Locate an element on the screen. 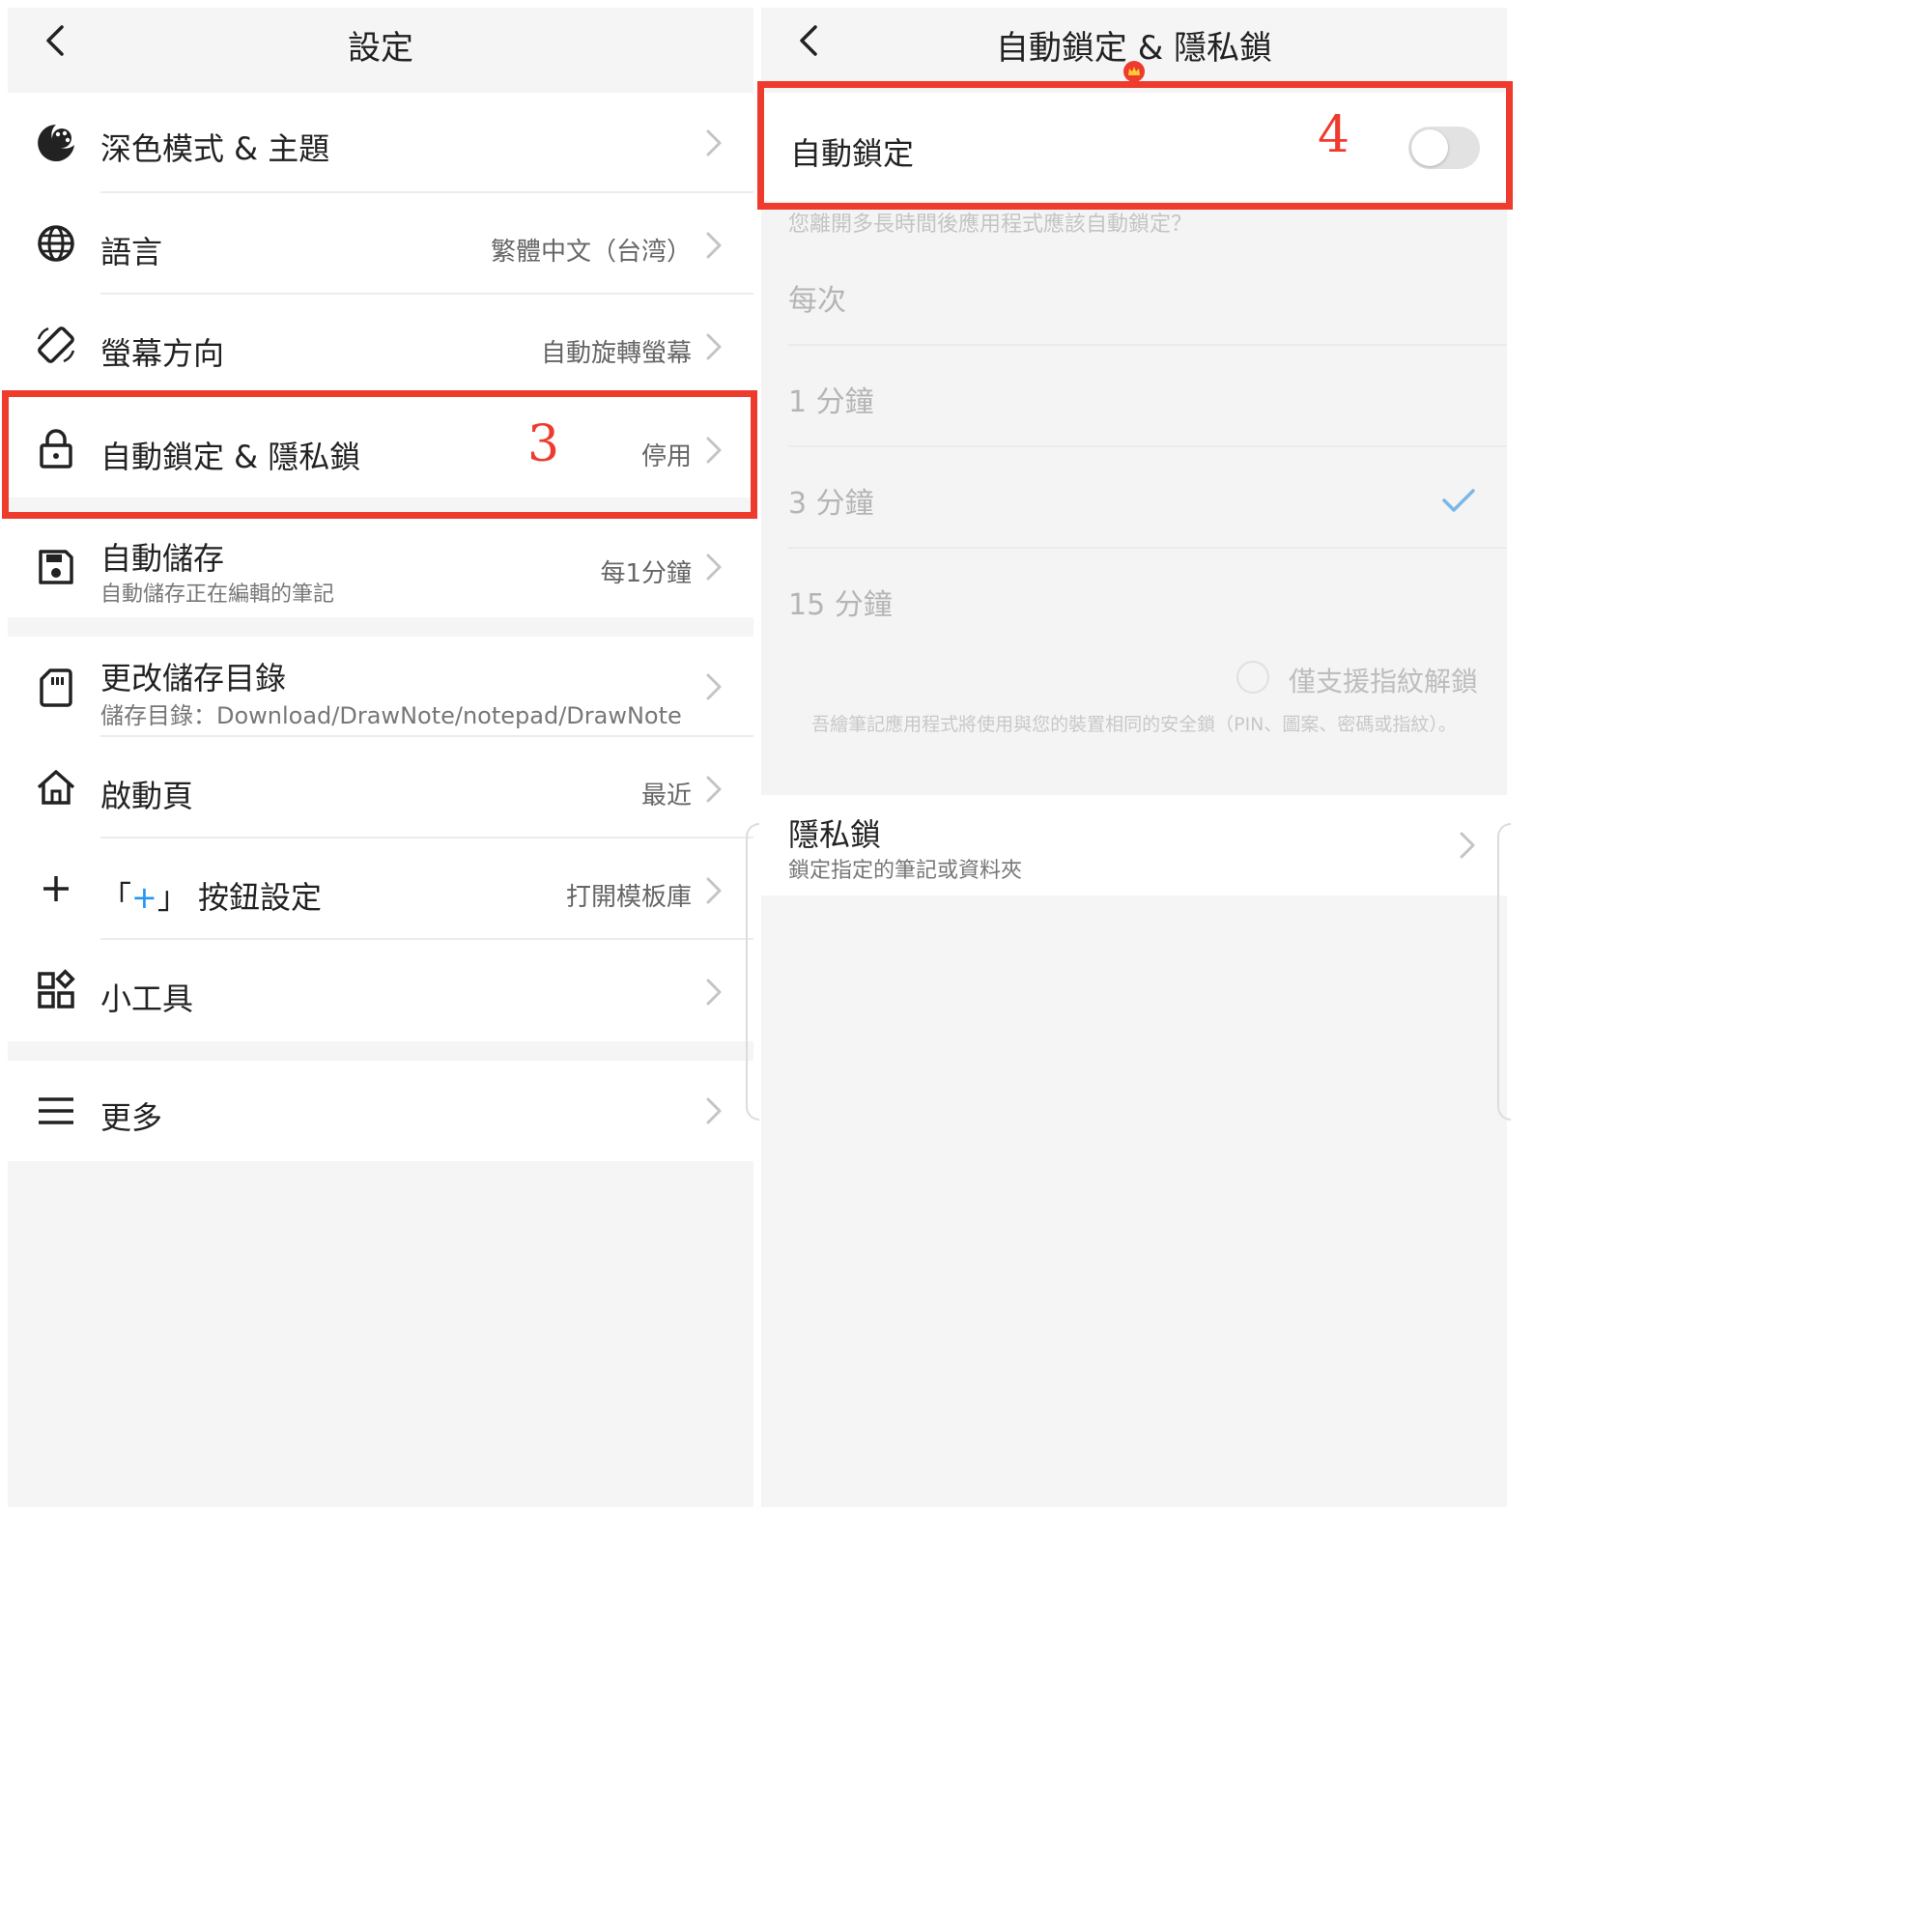  crown-badge-icon is located at coordinates (1134, 71).